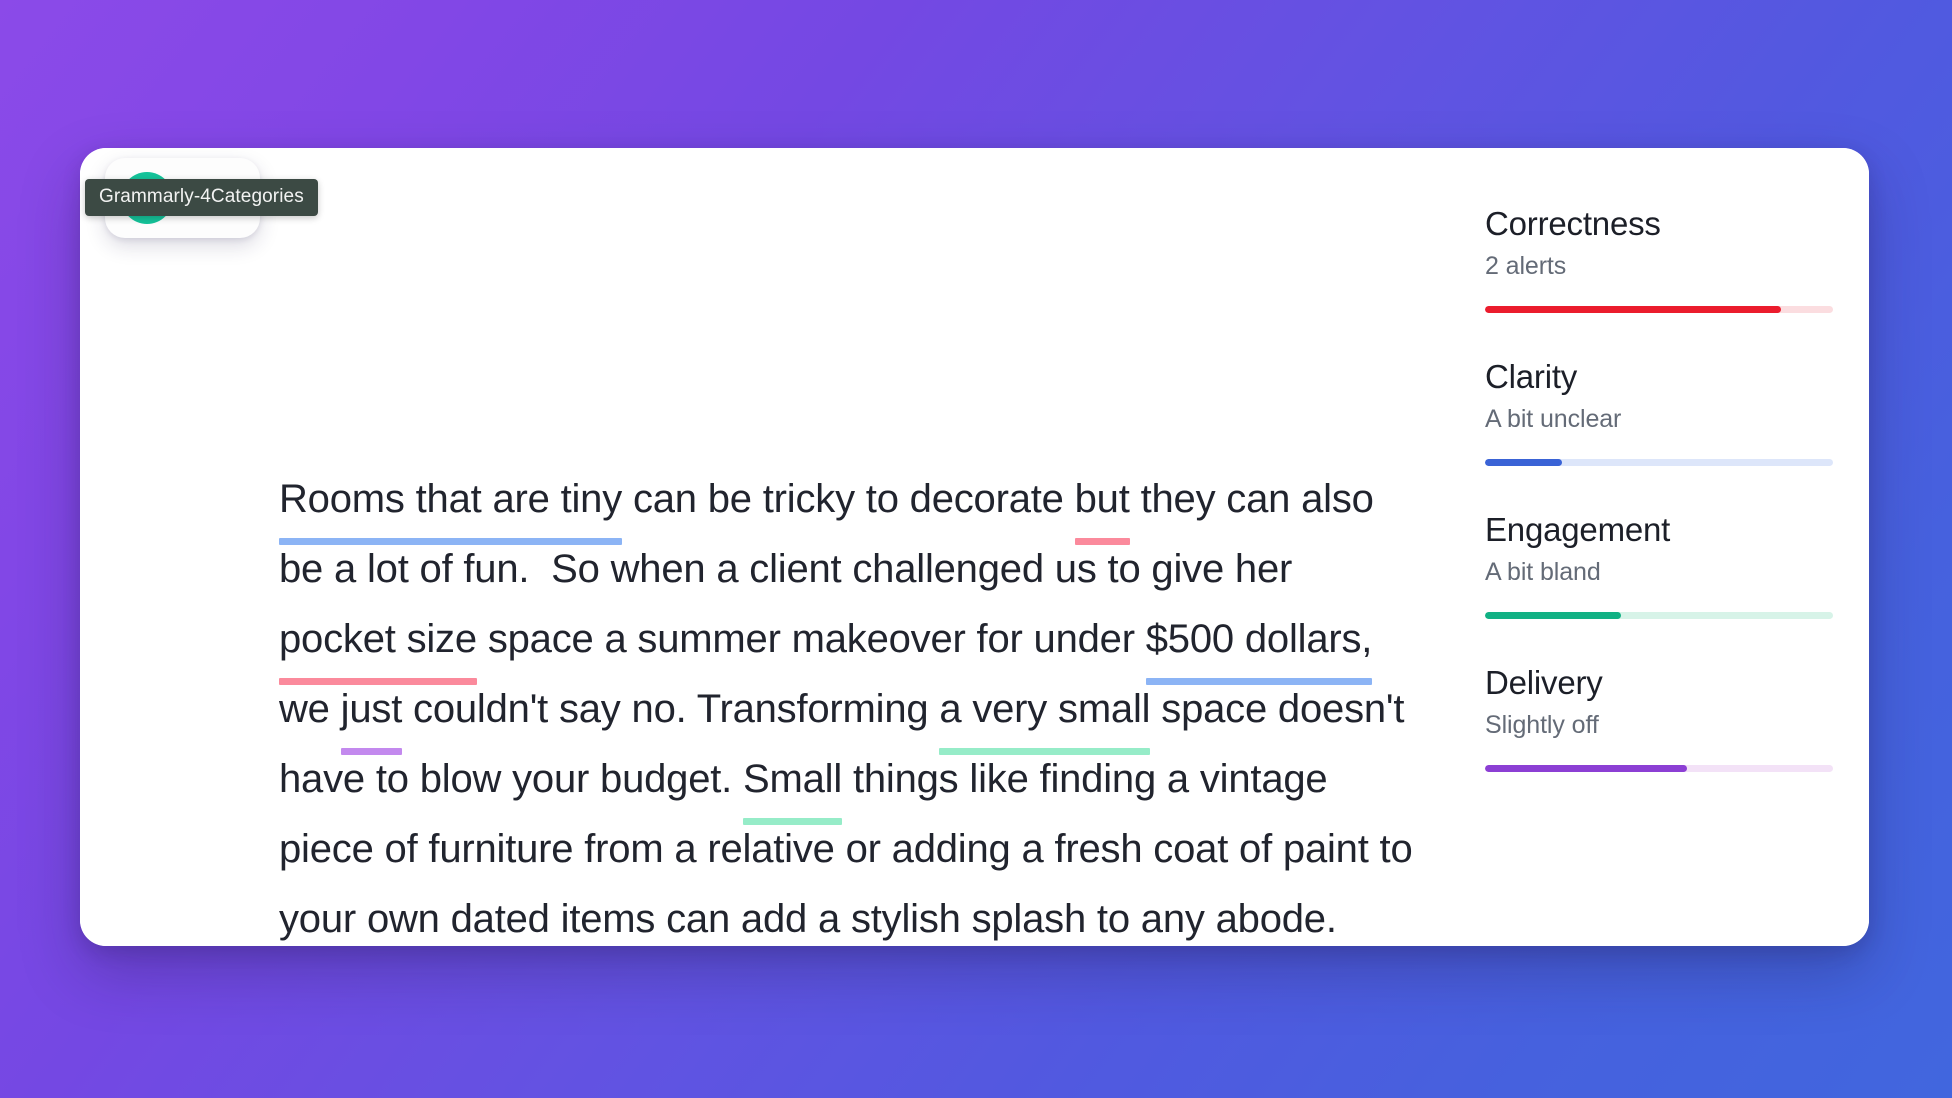  What do you see at coordinates (1659, 564) in the screenshot?
I see `score-block-engagement: Engagement A bit bland` at bounding box center [1659, 564].